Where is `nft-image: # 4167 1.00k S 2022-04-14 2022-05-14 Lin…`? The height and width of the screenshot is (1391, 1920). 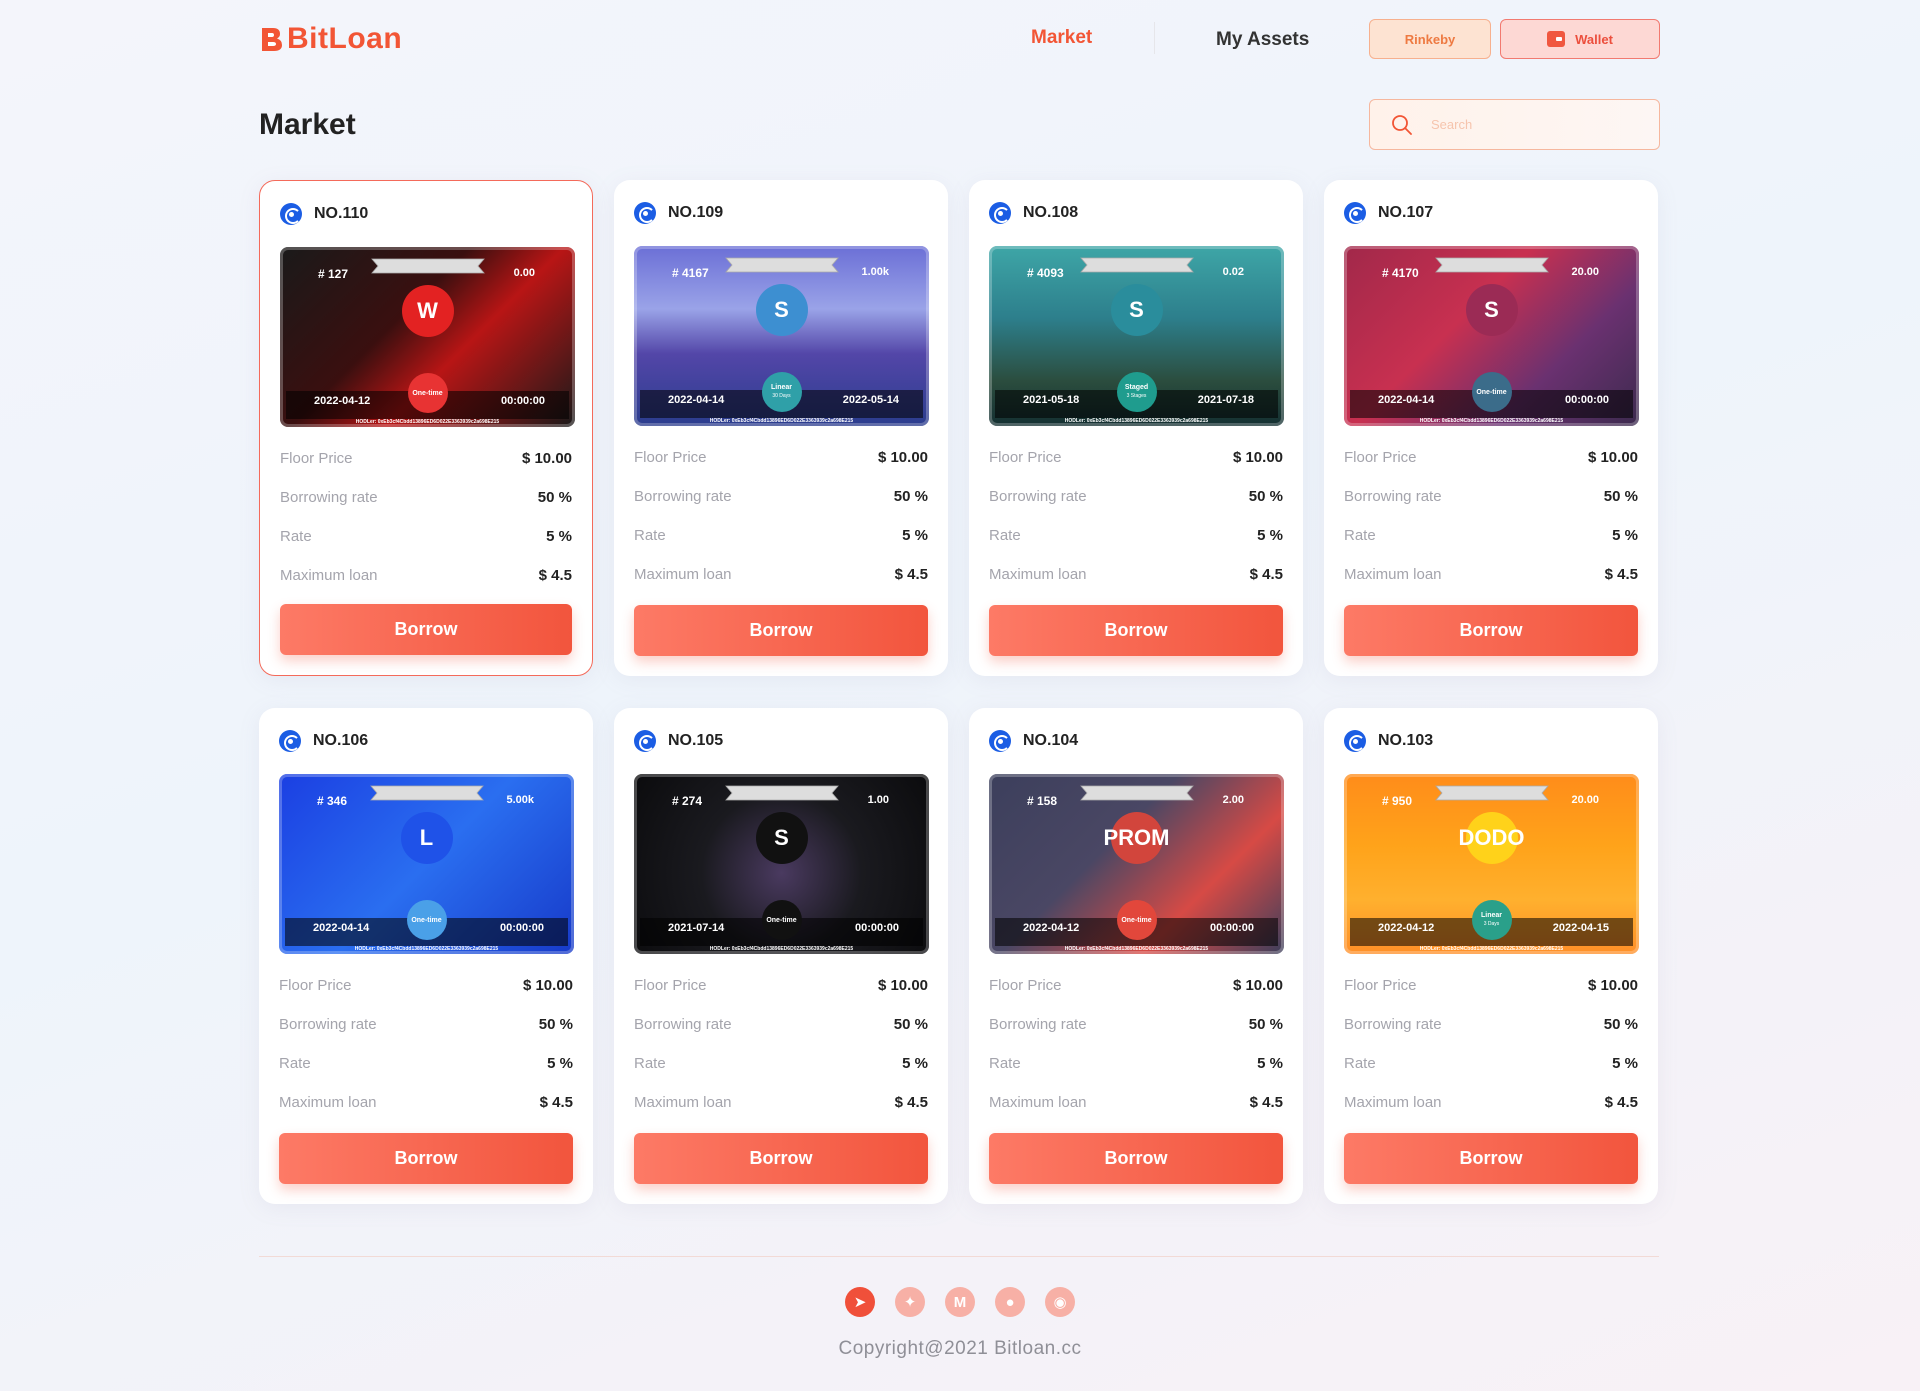 nft-image: # 4167 1.00k S 2022-04-14 2022-05-14 Lin… is located at coordinates (781, 336).